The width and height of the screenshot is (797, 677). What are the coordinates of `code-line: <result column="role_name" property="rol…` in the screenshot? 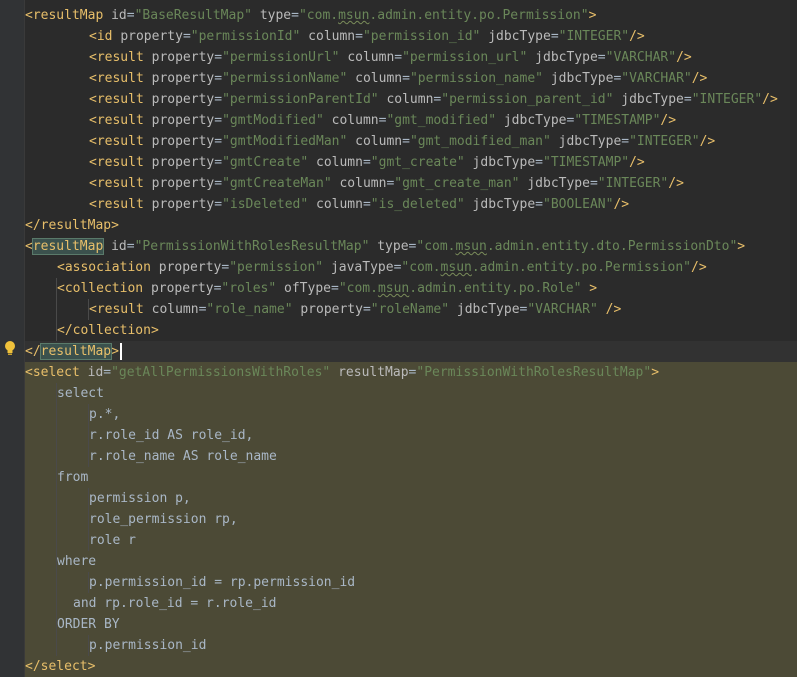 It's located at (411, 309).